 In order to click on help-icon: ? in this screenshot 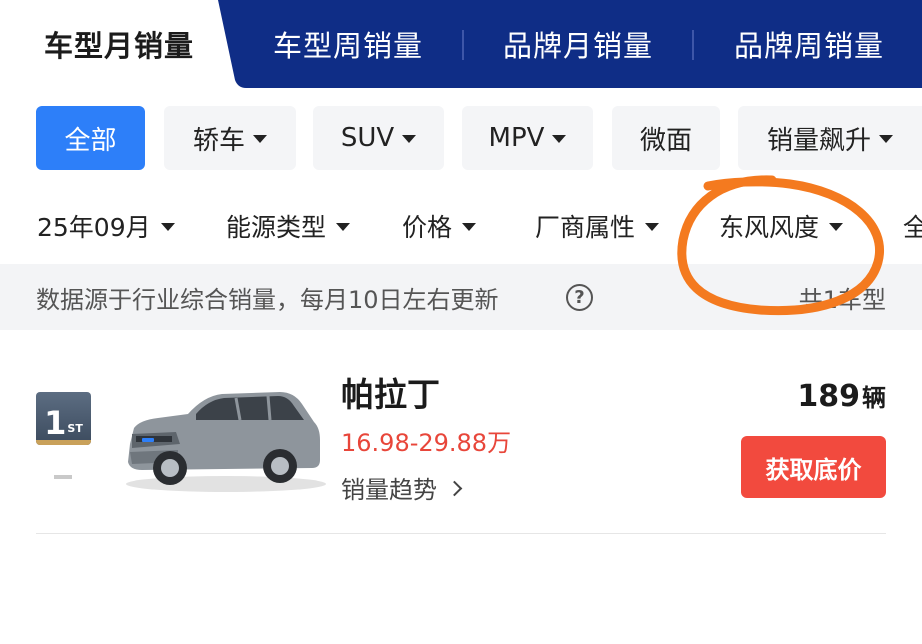, I will do `click(579, 297)`.